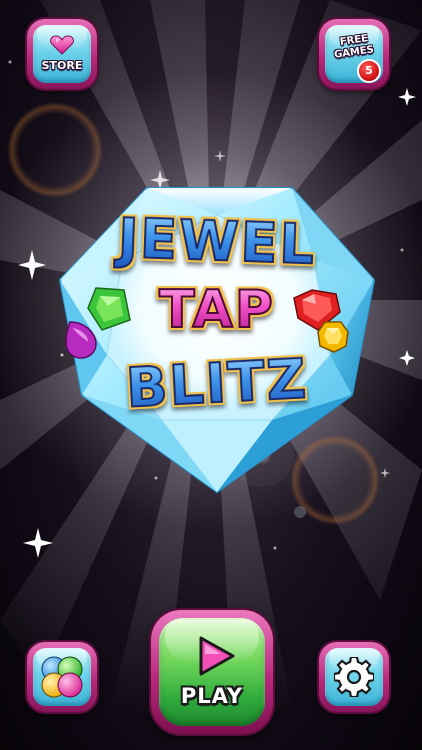 The height and width of the screenshot is (750, 422). I want to click on colors-button, so click(62, 677).